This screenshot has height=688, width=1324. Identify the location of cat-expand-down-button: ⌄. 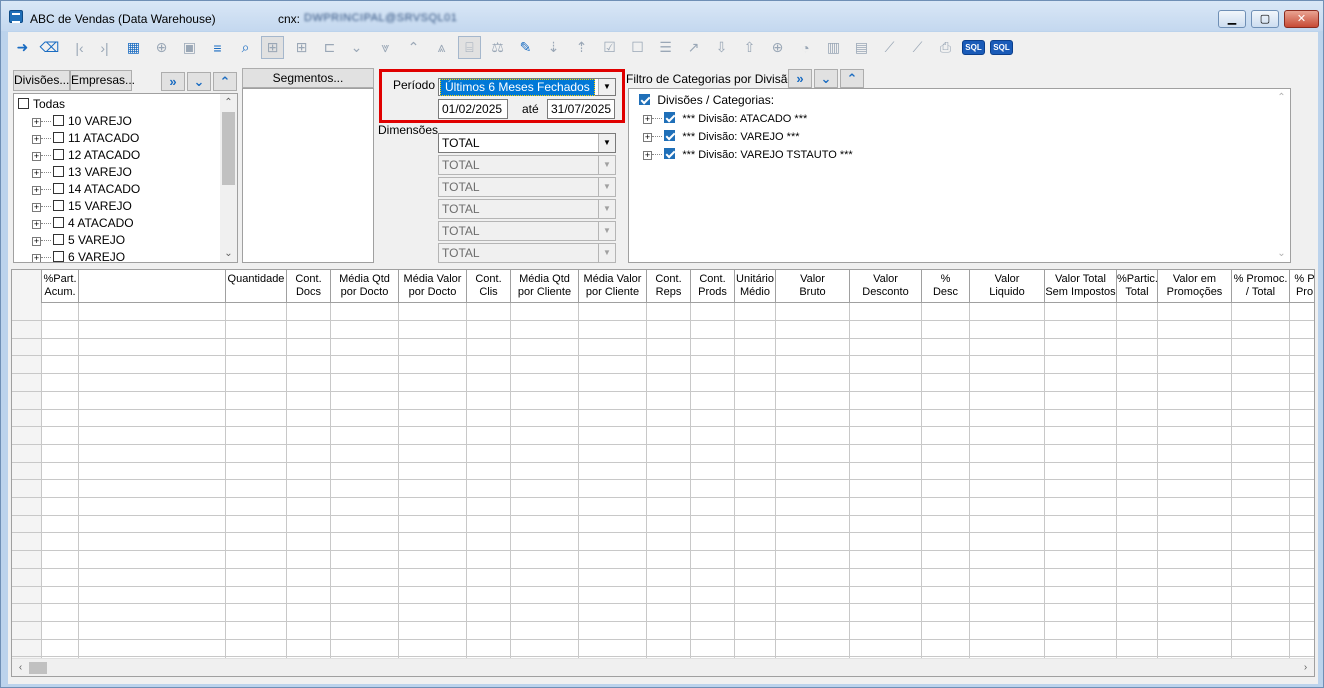
(826, 78).